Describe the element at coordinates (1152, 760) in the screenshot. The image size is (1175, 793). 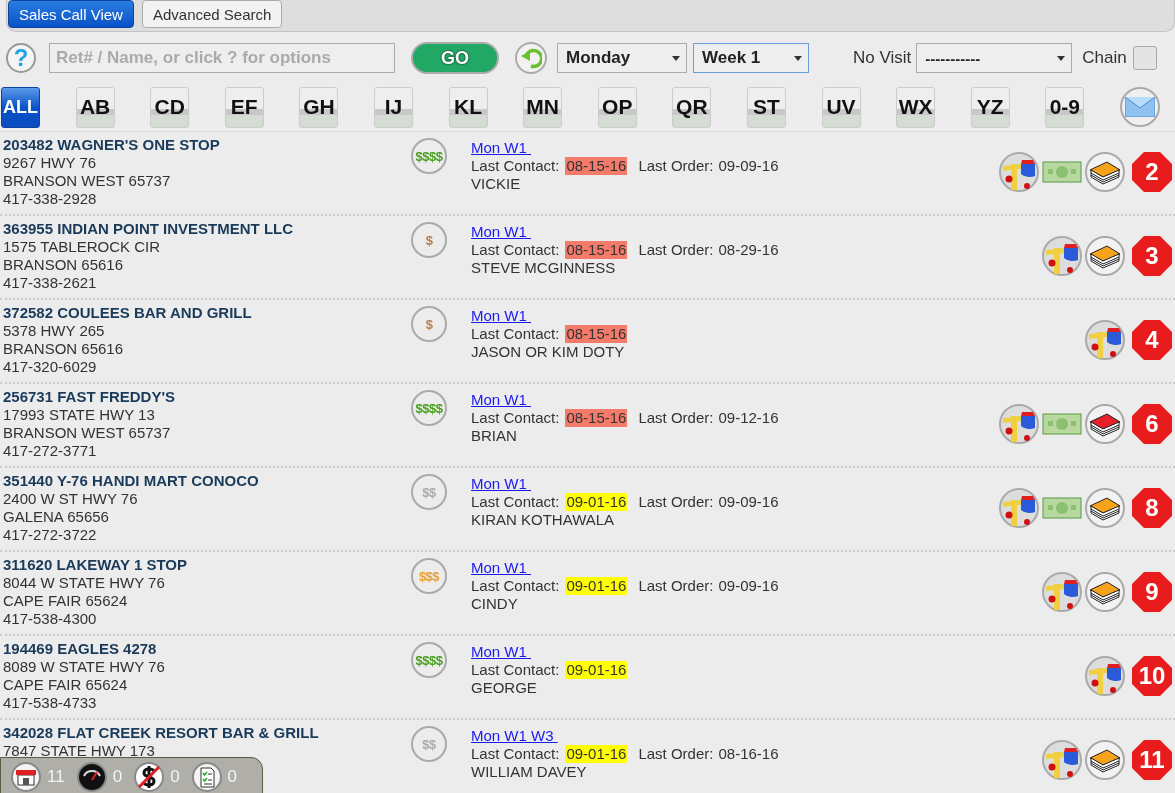
I see `stop-number-badge: 11` at that location.